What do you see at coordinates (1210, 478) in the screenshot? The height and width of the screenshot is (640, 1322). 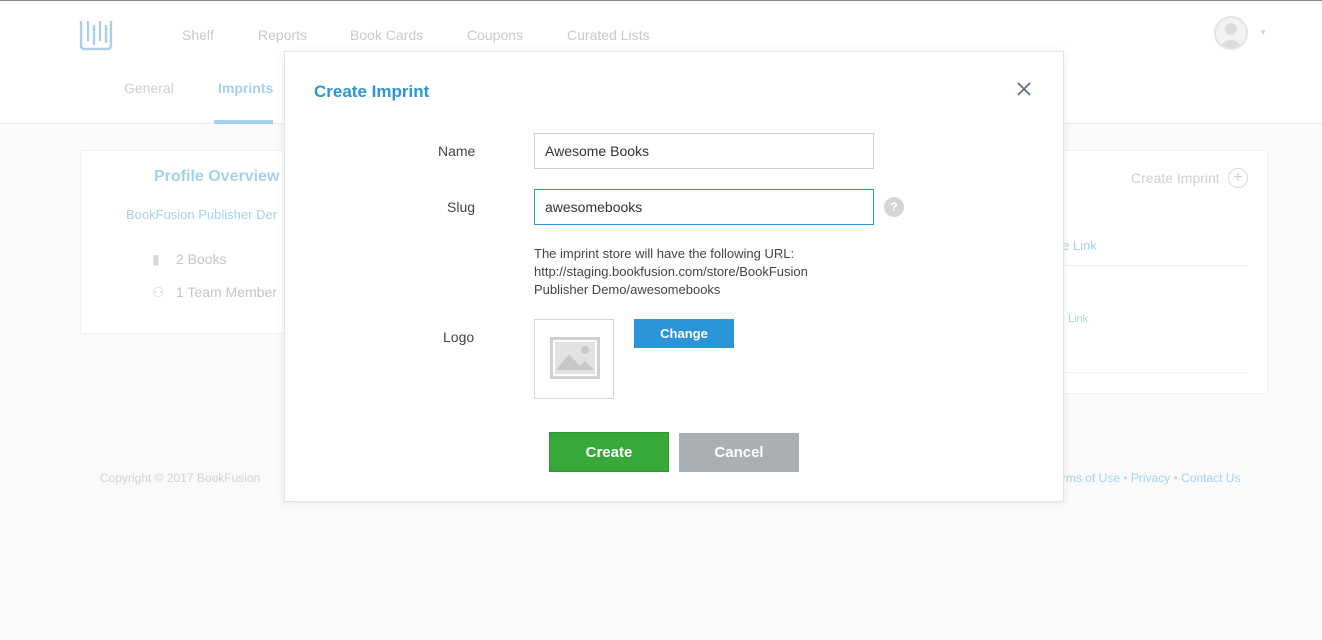 I see `contact-link: Contact Us` at bounding box center [1210, 478].